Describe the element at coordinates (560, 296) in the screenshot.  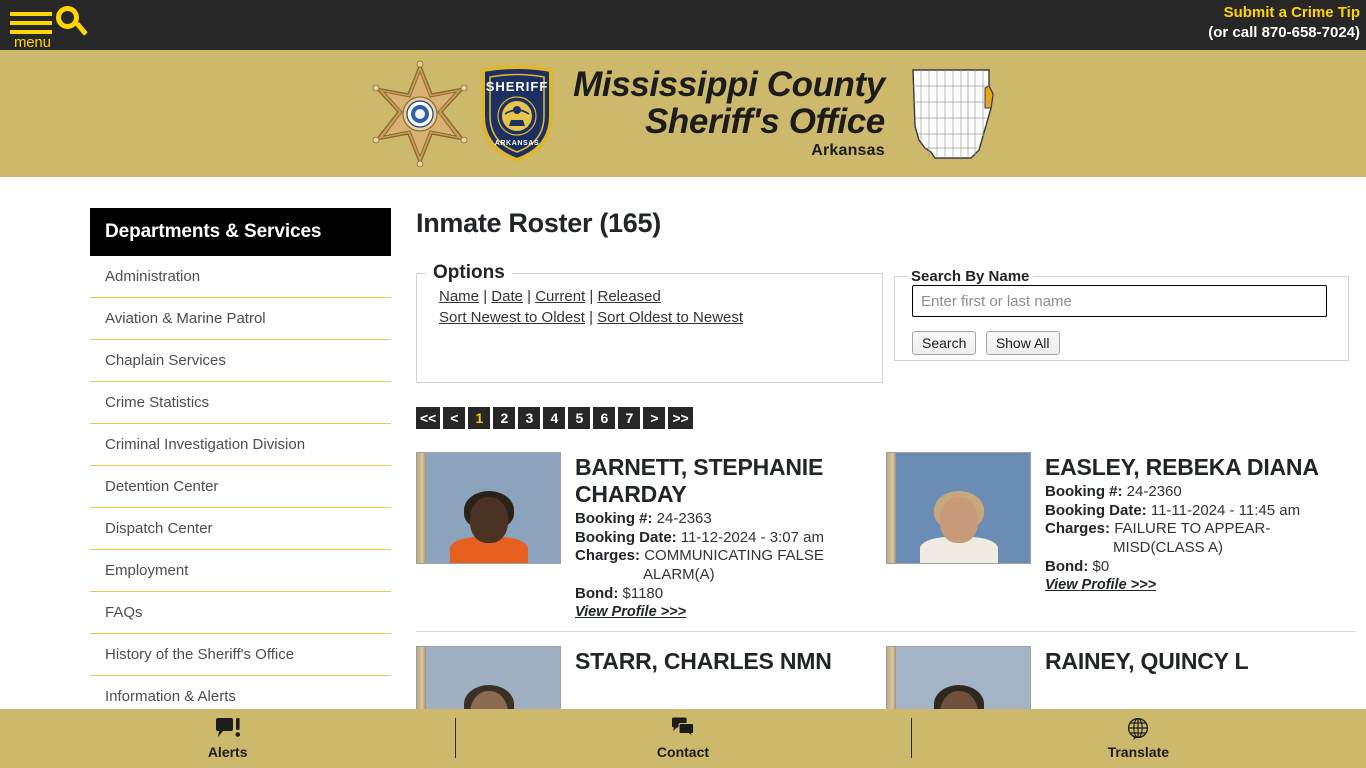
I see `filter-link-current: Current` at that location.